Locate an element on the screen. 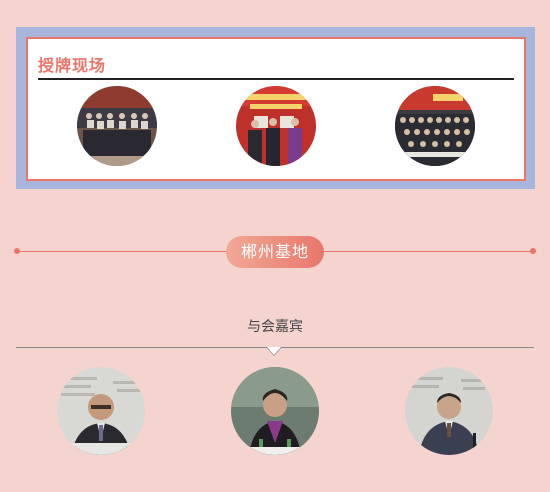 The image size is (550, 492). caret-fill is located at coordinates (274, 351).